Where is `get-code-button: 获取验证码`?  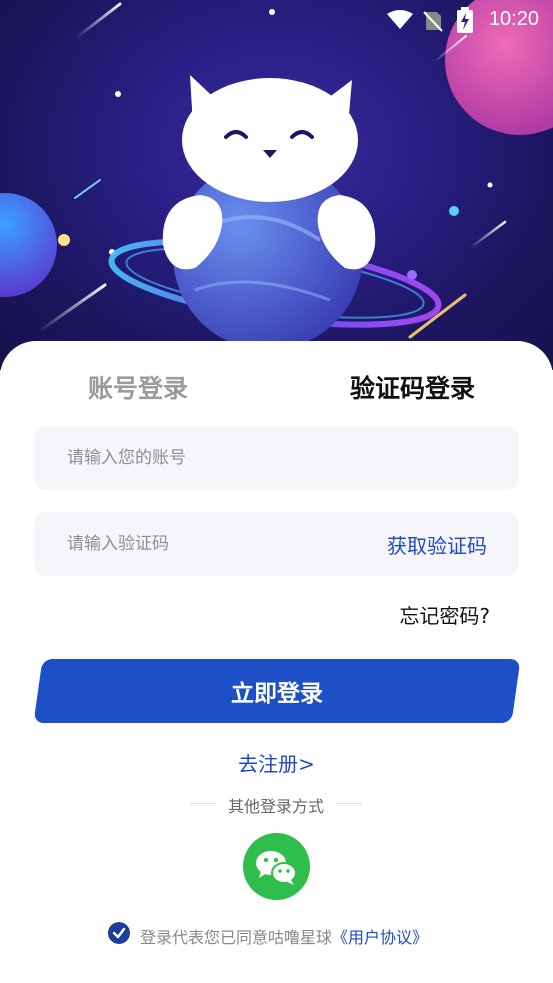
get-code-button: 获取验证码 is located at coordinates (437, 544).